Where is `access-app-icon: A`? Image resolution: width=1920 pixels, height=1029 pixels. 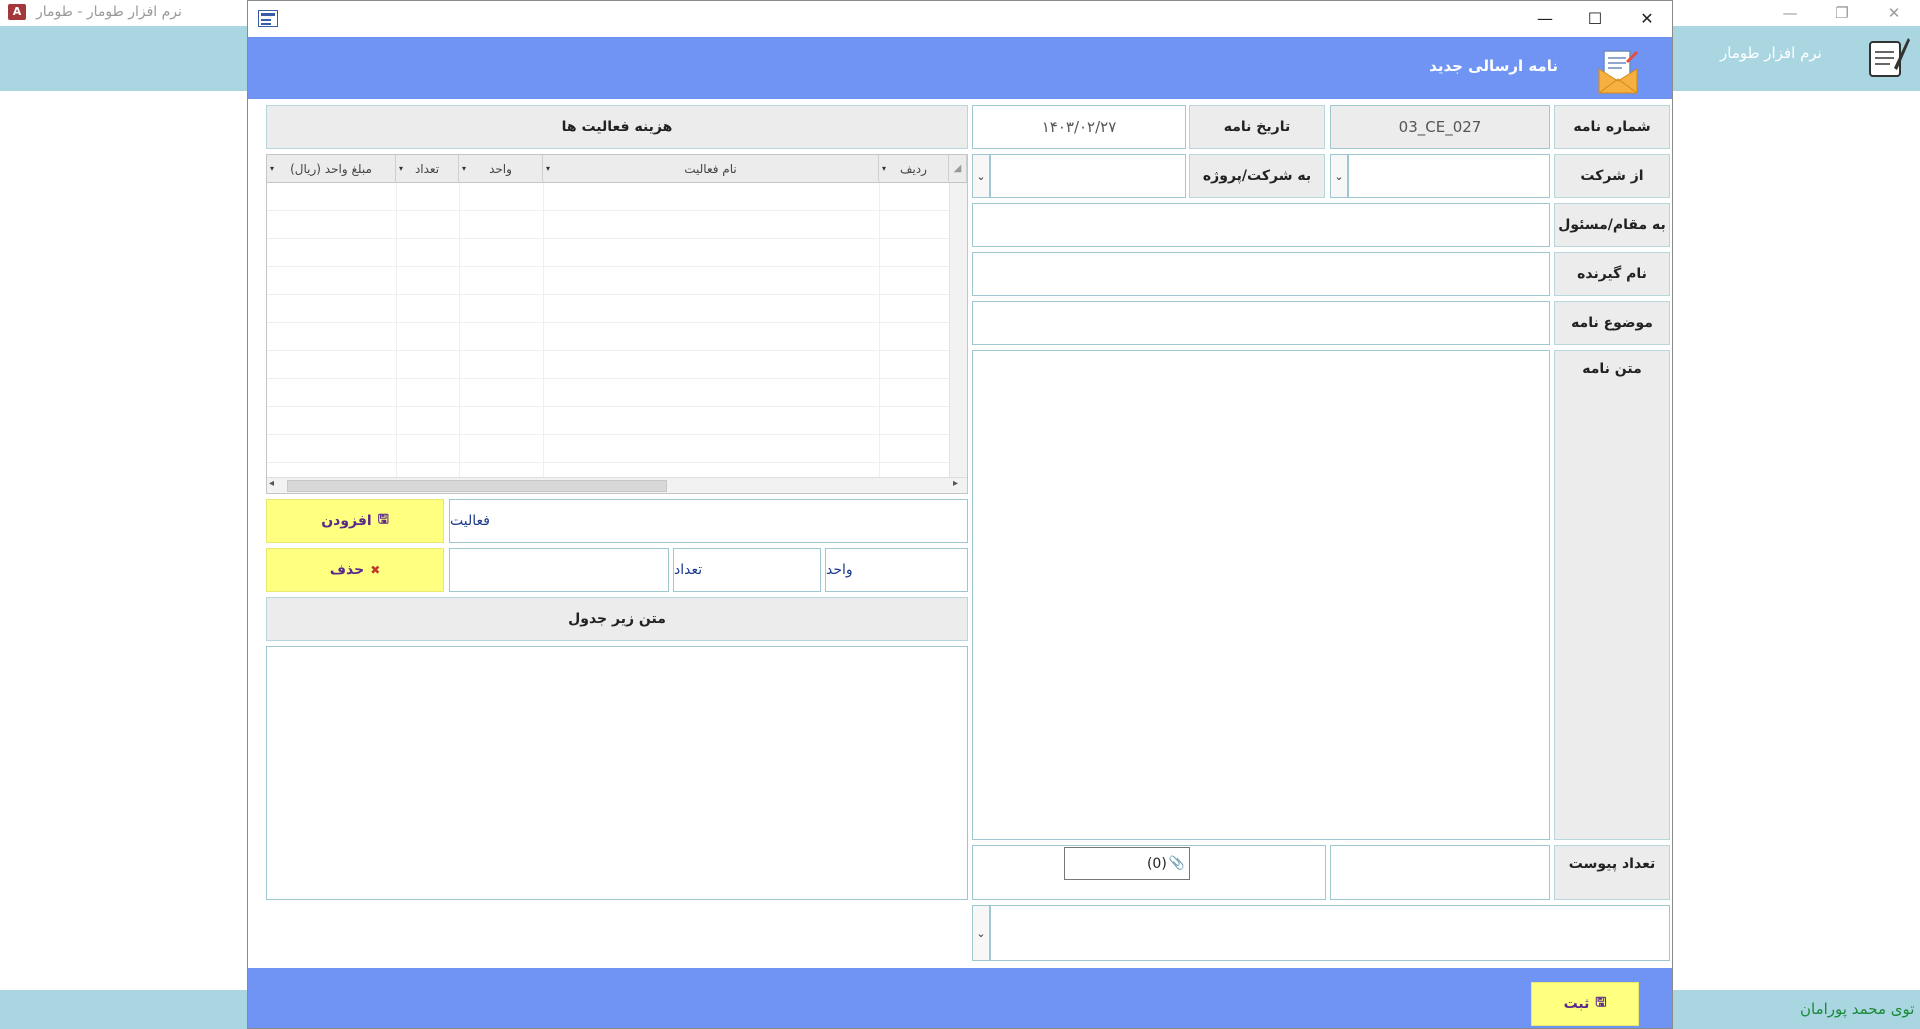
access-app-icon: A is located at coordinates (17, 12).